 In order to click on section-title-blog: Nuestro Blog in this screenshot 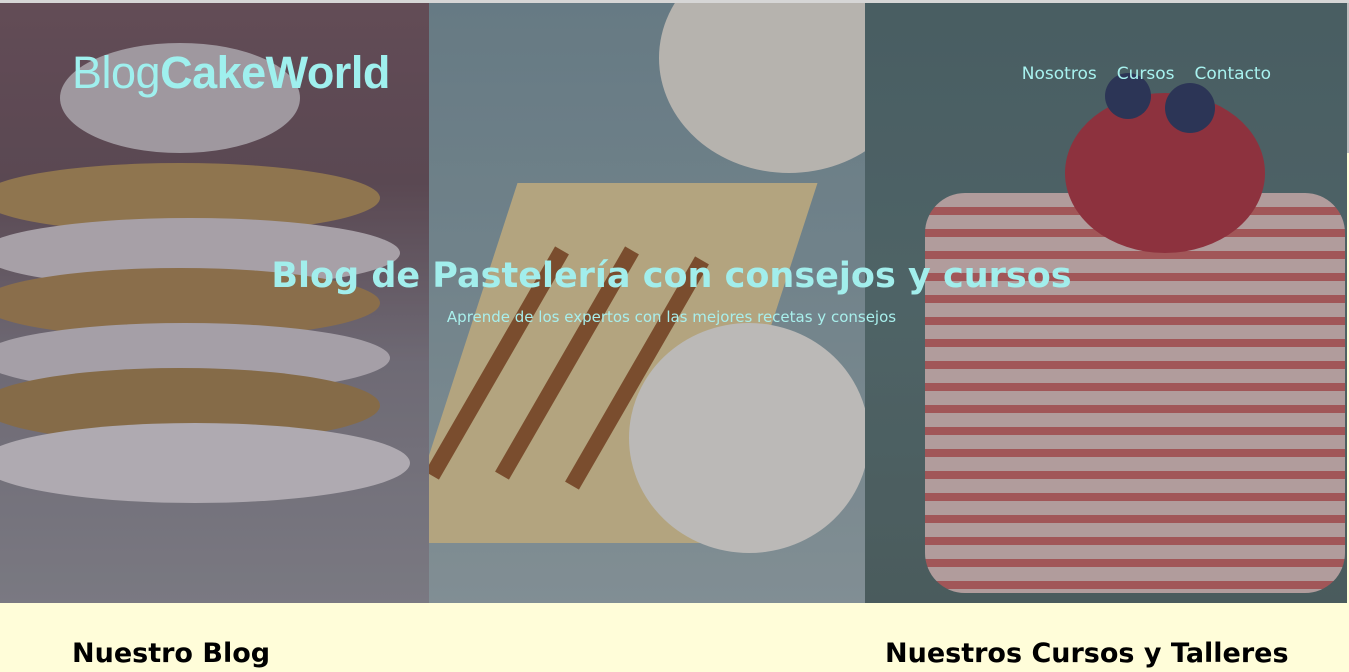, I will do `click(171, 653)`.